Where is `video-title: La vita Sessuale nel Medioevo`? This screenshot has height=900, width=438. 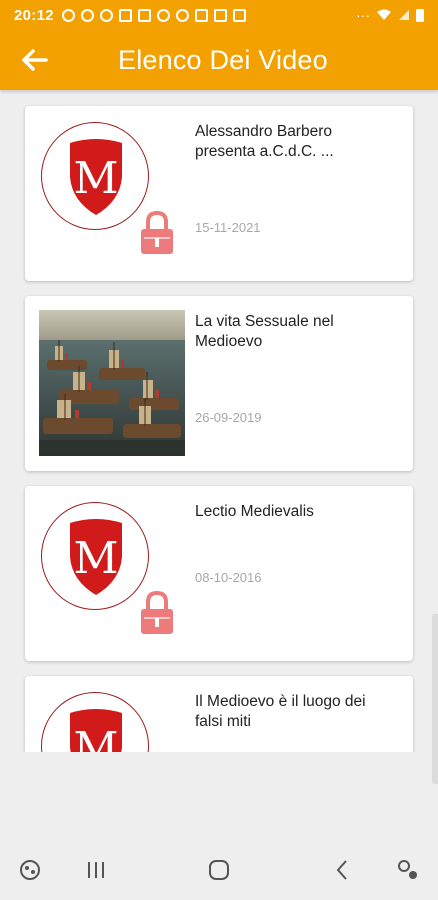
video-title: La vita Sessuale nel Medioevo is located at coordinates (264, 331).